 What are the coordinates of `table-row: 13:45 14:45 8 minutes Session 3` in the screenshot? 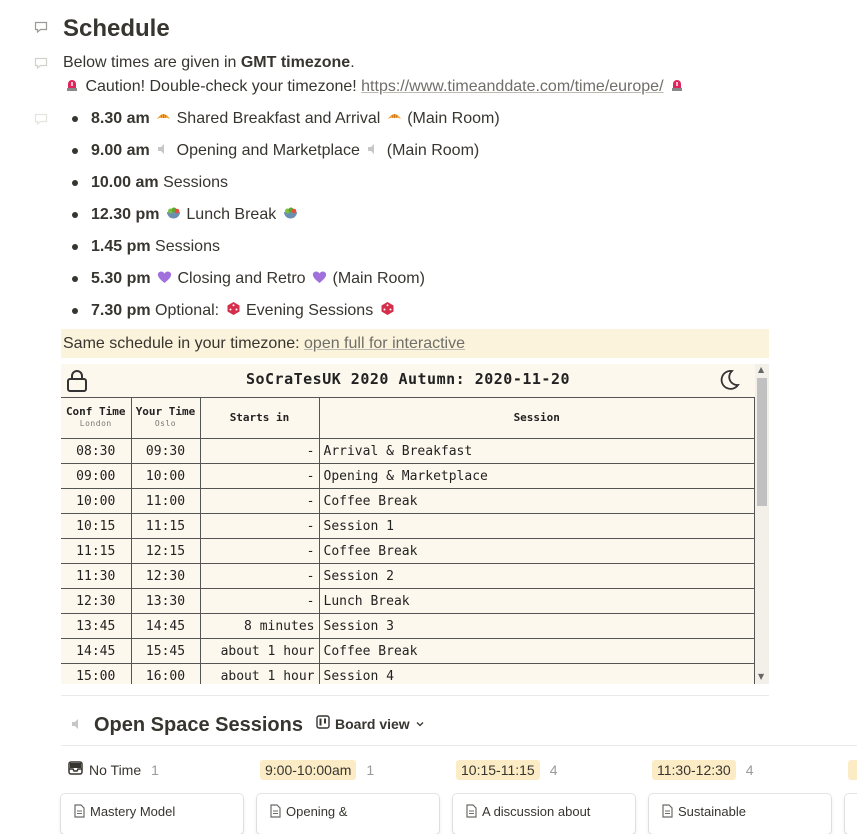 It's located at (408, 626).